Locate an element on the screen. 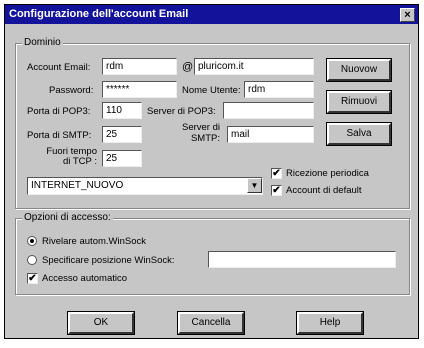 The height and width of the screenshot is (348, 424). at-sign-label: @ is located at coordinates (188, 67).